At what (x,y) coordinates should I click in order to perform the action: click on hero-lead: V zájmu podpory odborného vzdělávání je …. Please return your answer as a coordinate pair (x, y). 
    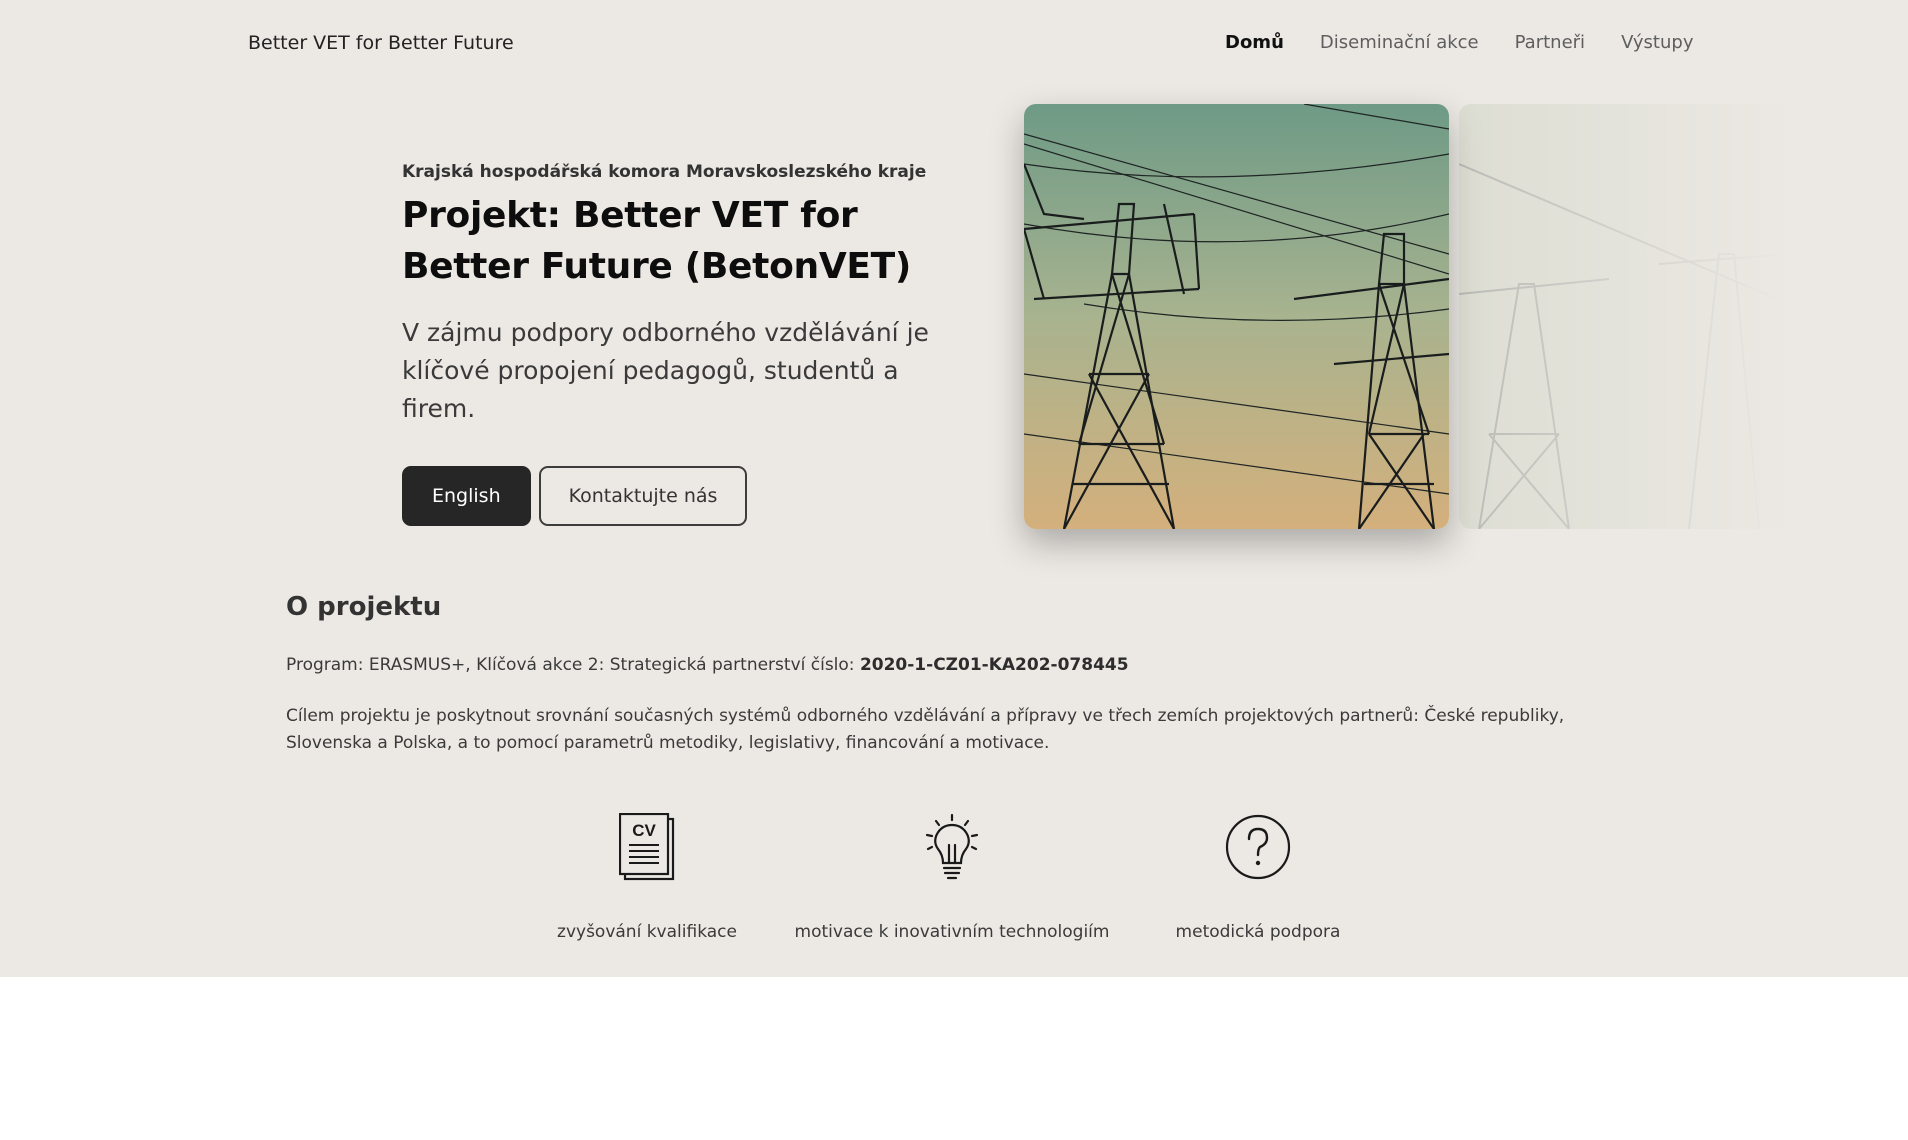
    Looking at the image, I should click on (665, 370).